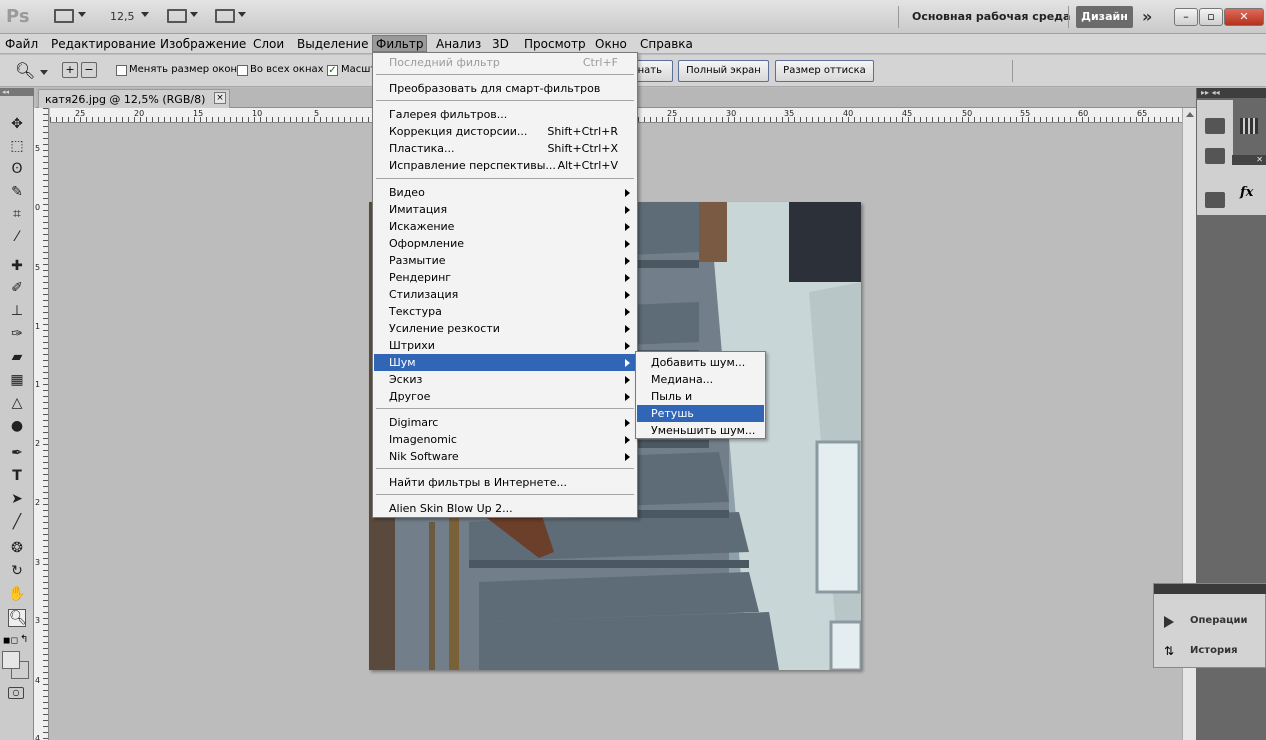 Image resolution: width=1266 pixels, height=740 pixels. Describe the element at coordinates (220, 98) in the screenshot. I see `close-tab-icon: ×` at that location.